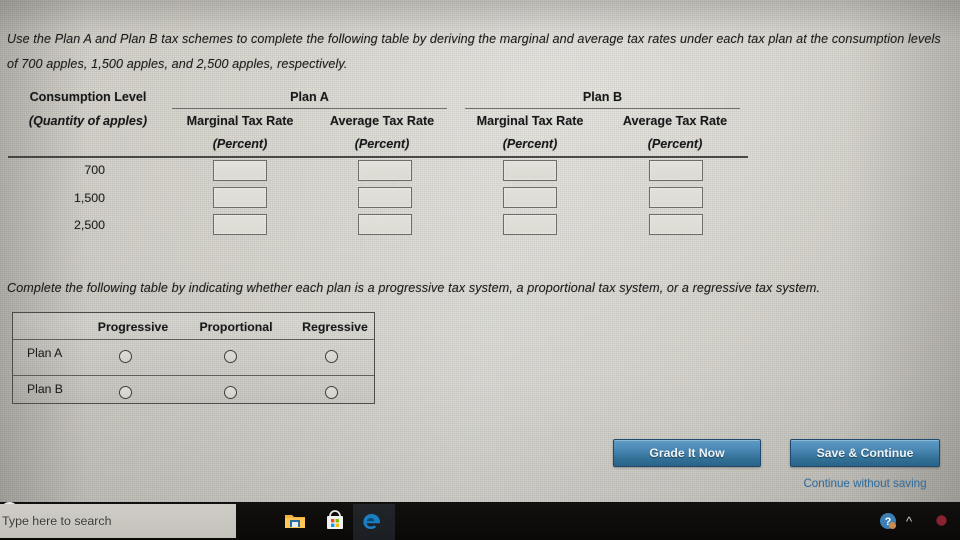 This screenshot has width=960, height=540. I want to click on plan-a-rule, so click(309, 108).